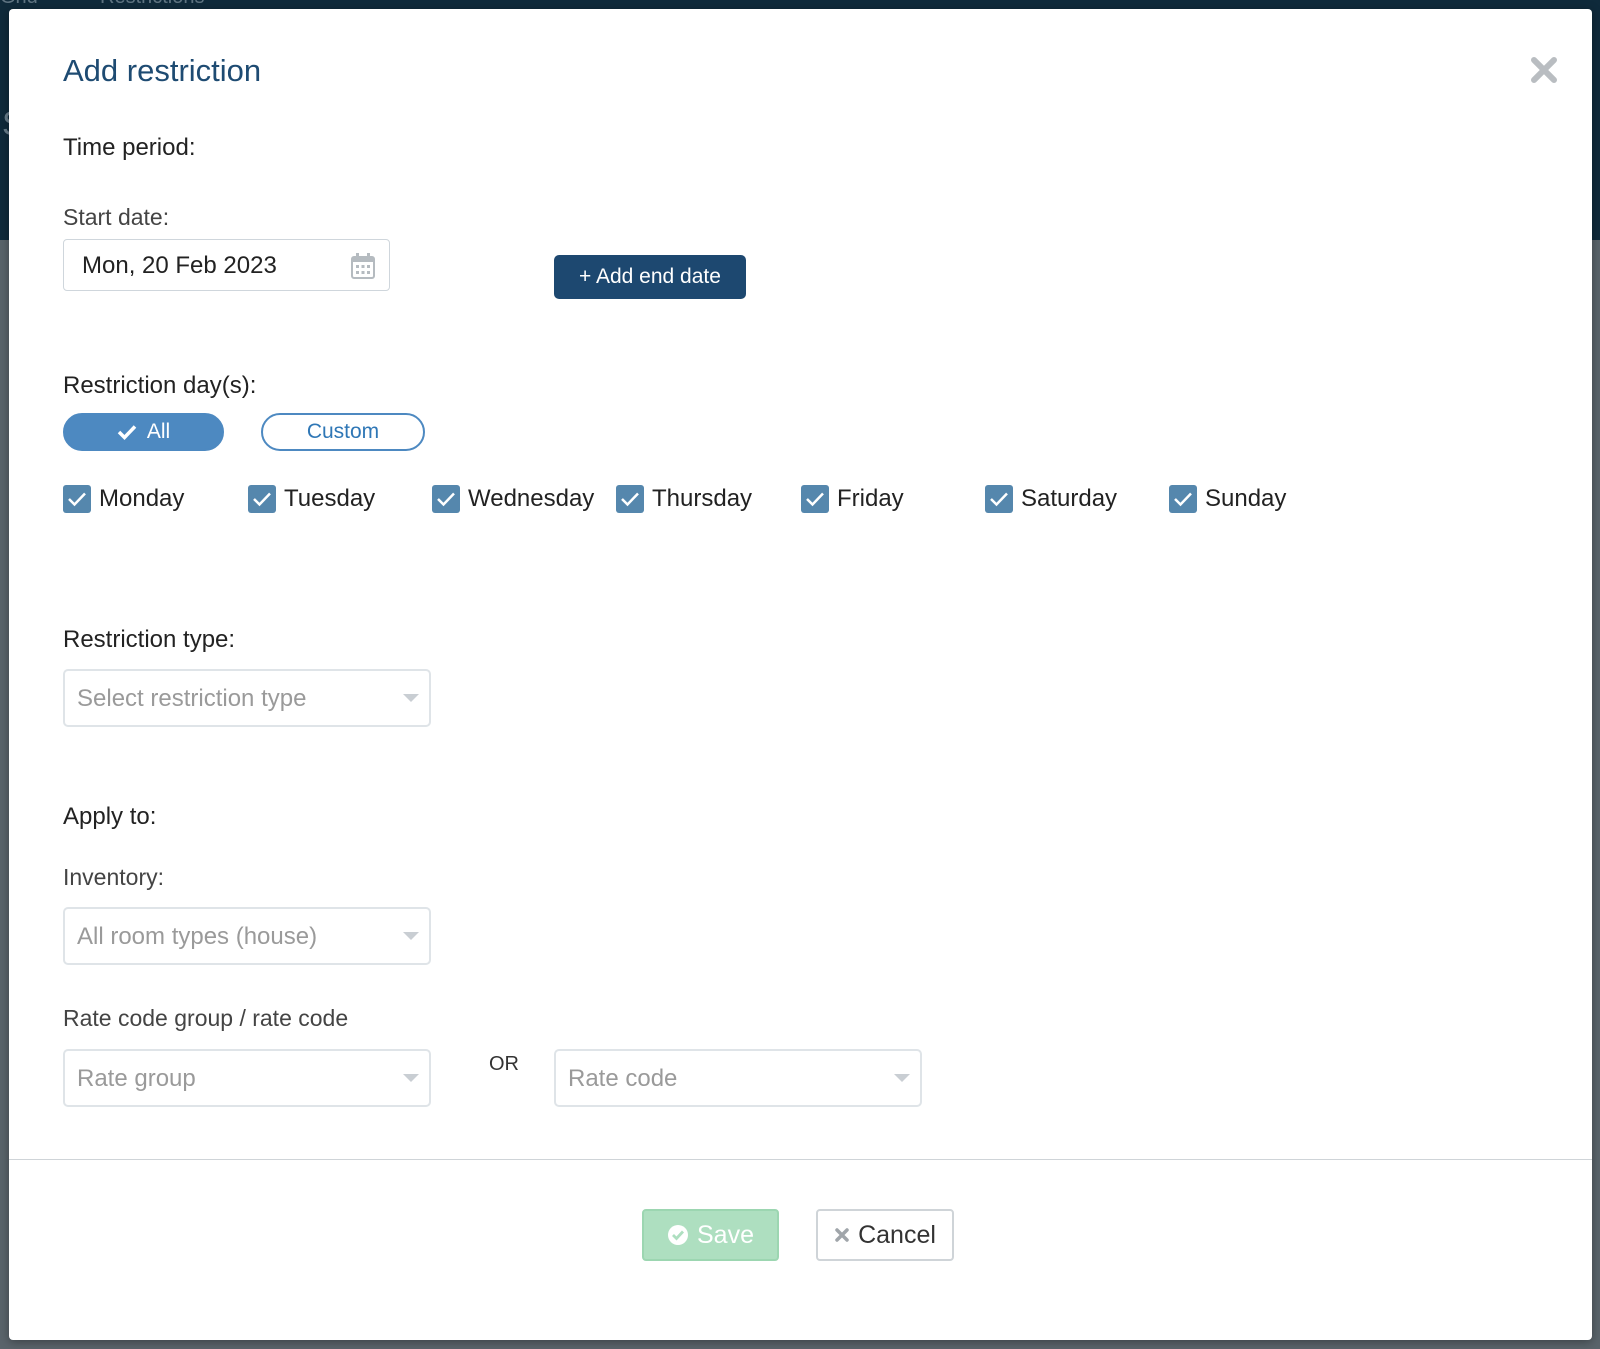 This screenshot has height=1349, width=1600. I want to click on apply-to-heading: Apply to:, so click(110, 816).